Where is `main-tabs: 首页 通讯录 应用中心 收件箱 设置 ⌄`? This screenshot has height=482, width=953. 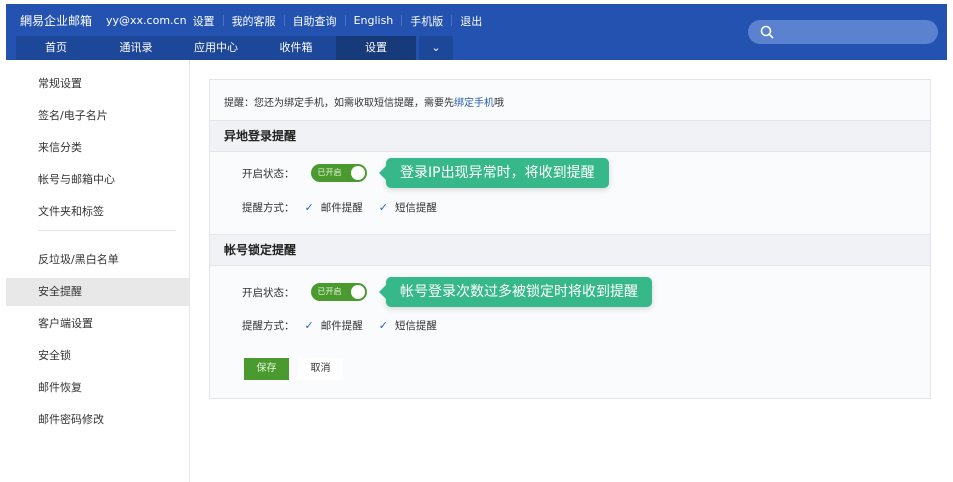 main-tabs: 首页 通讯录 应用中心 收件箱 设置 ⌄ is located at coordinates (234, 48).